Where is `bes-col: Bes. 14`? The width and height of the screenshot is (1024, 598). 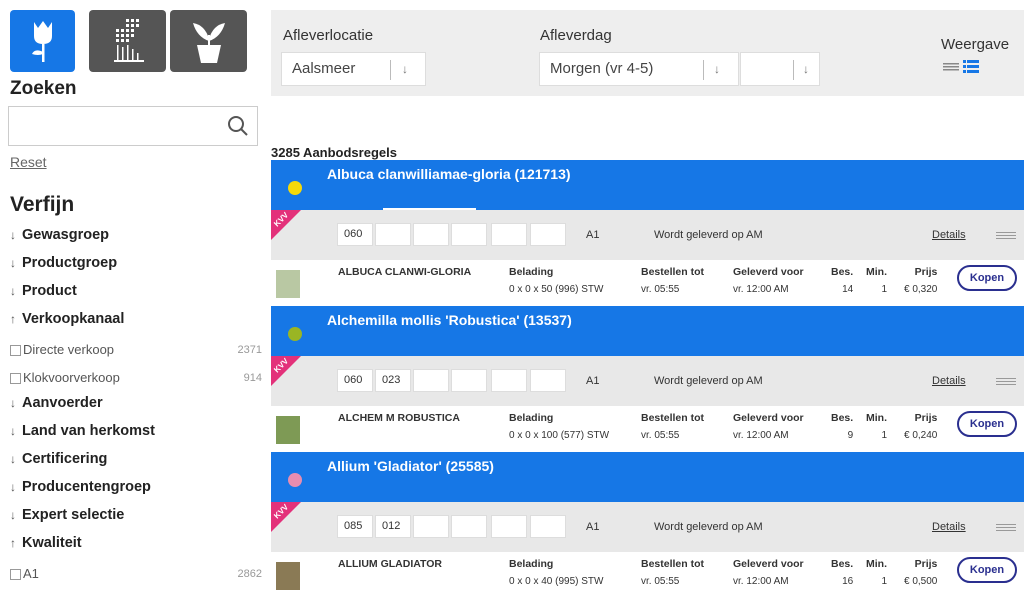
bes-col: Bes. 14 is located at coordinates (842, 280).